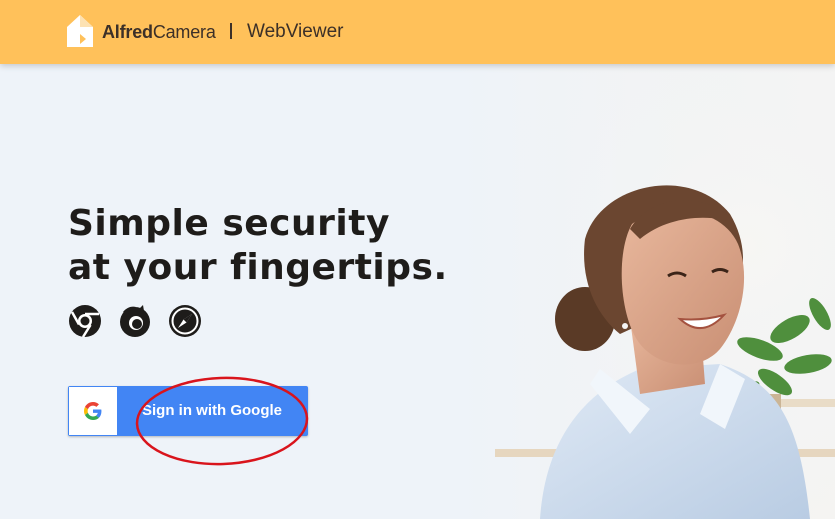 The height and width of the screenshot is (519, 835). Describe the element at coordinates (184, 32) in the screenshot. I see `brand-name-regular: Camera` at that location.